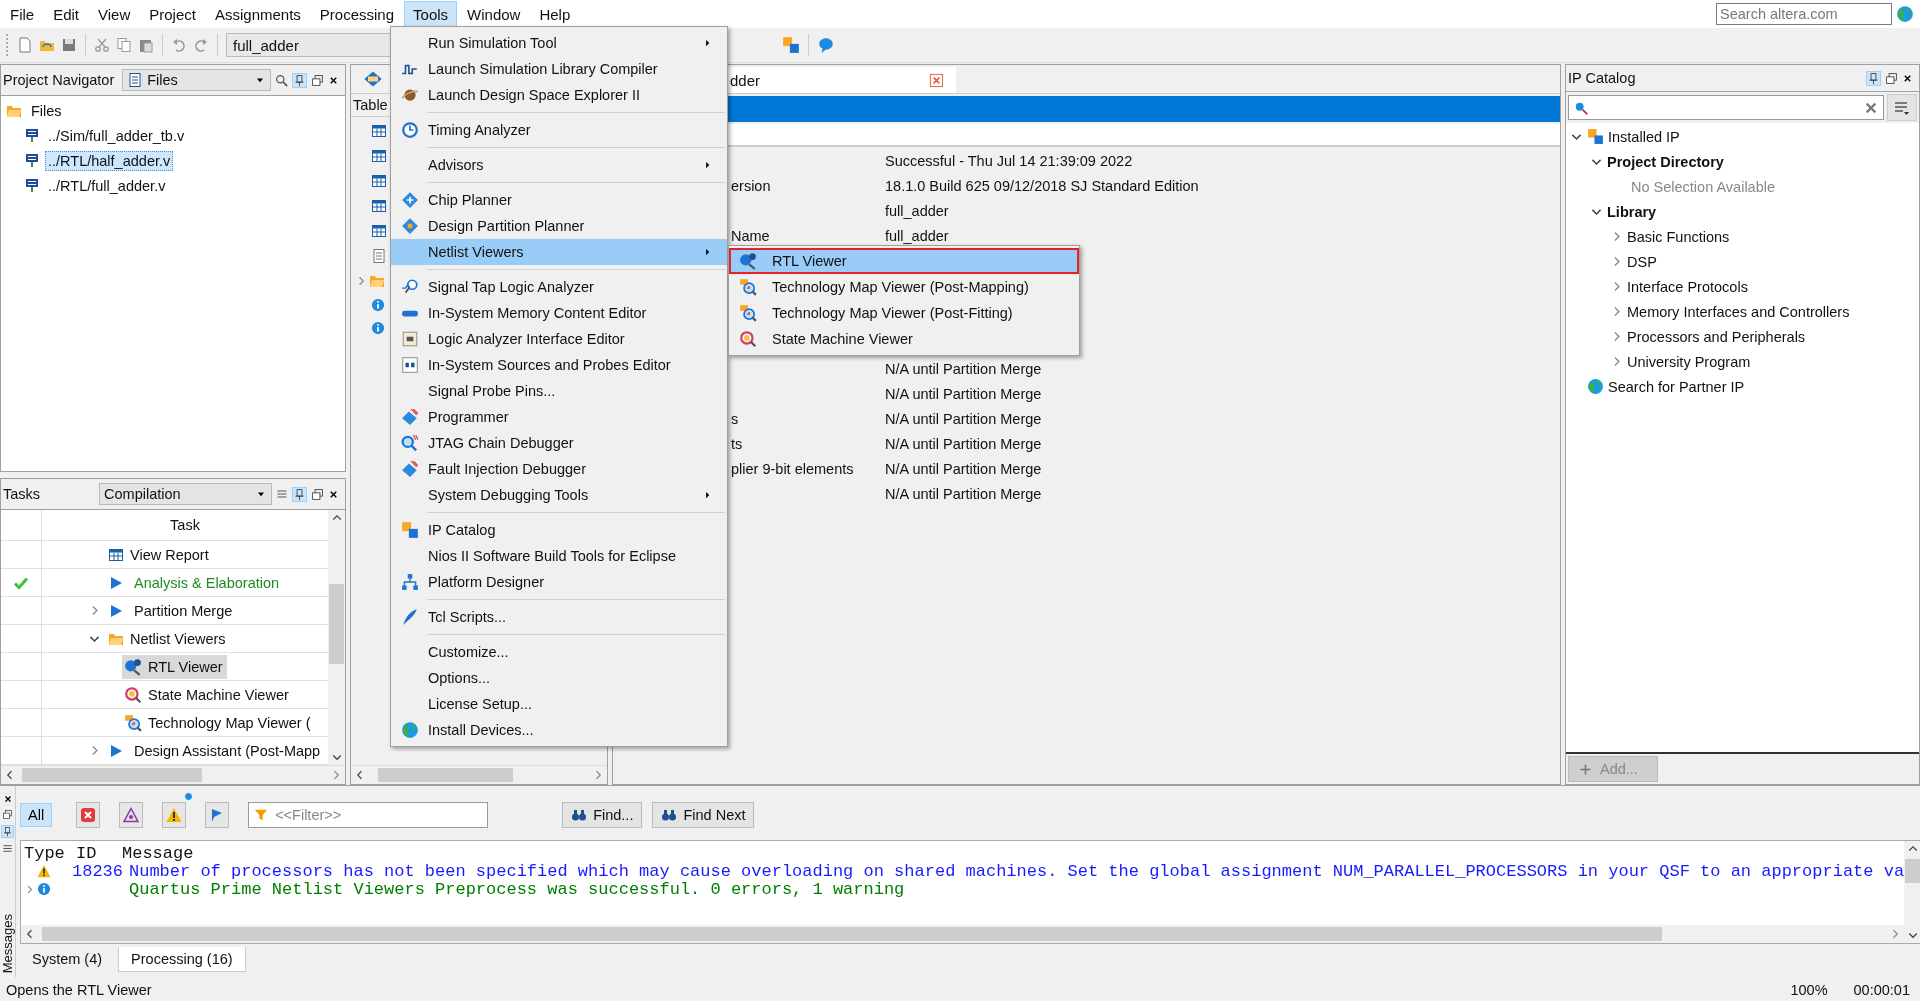 Image resolution: width=1920 pixels, height=1001 pixels. What do you see at coordinates (1017, 871) in the screenshot?
I see `message-text: Number of processors has not been specified which may cause overloading on shared machines. Set the global assignment NUM_PARALLEL_PROCESSORS in your QSF to an appropriate va` at bounding box center [1017, 871].